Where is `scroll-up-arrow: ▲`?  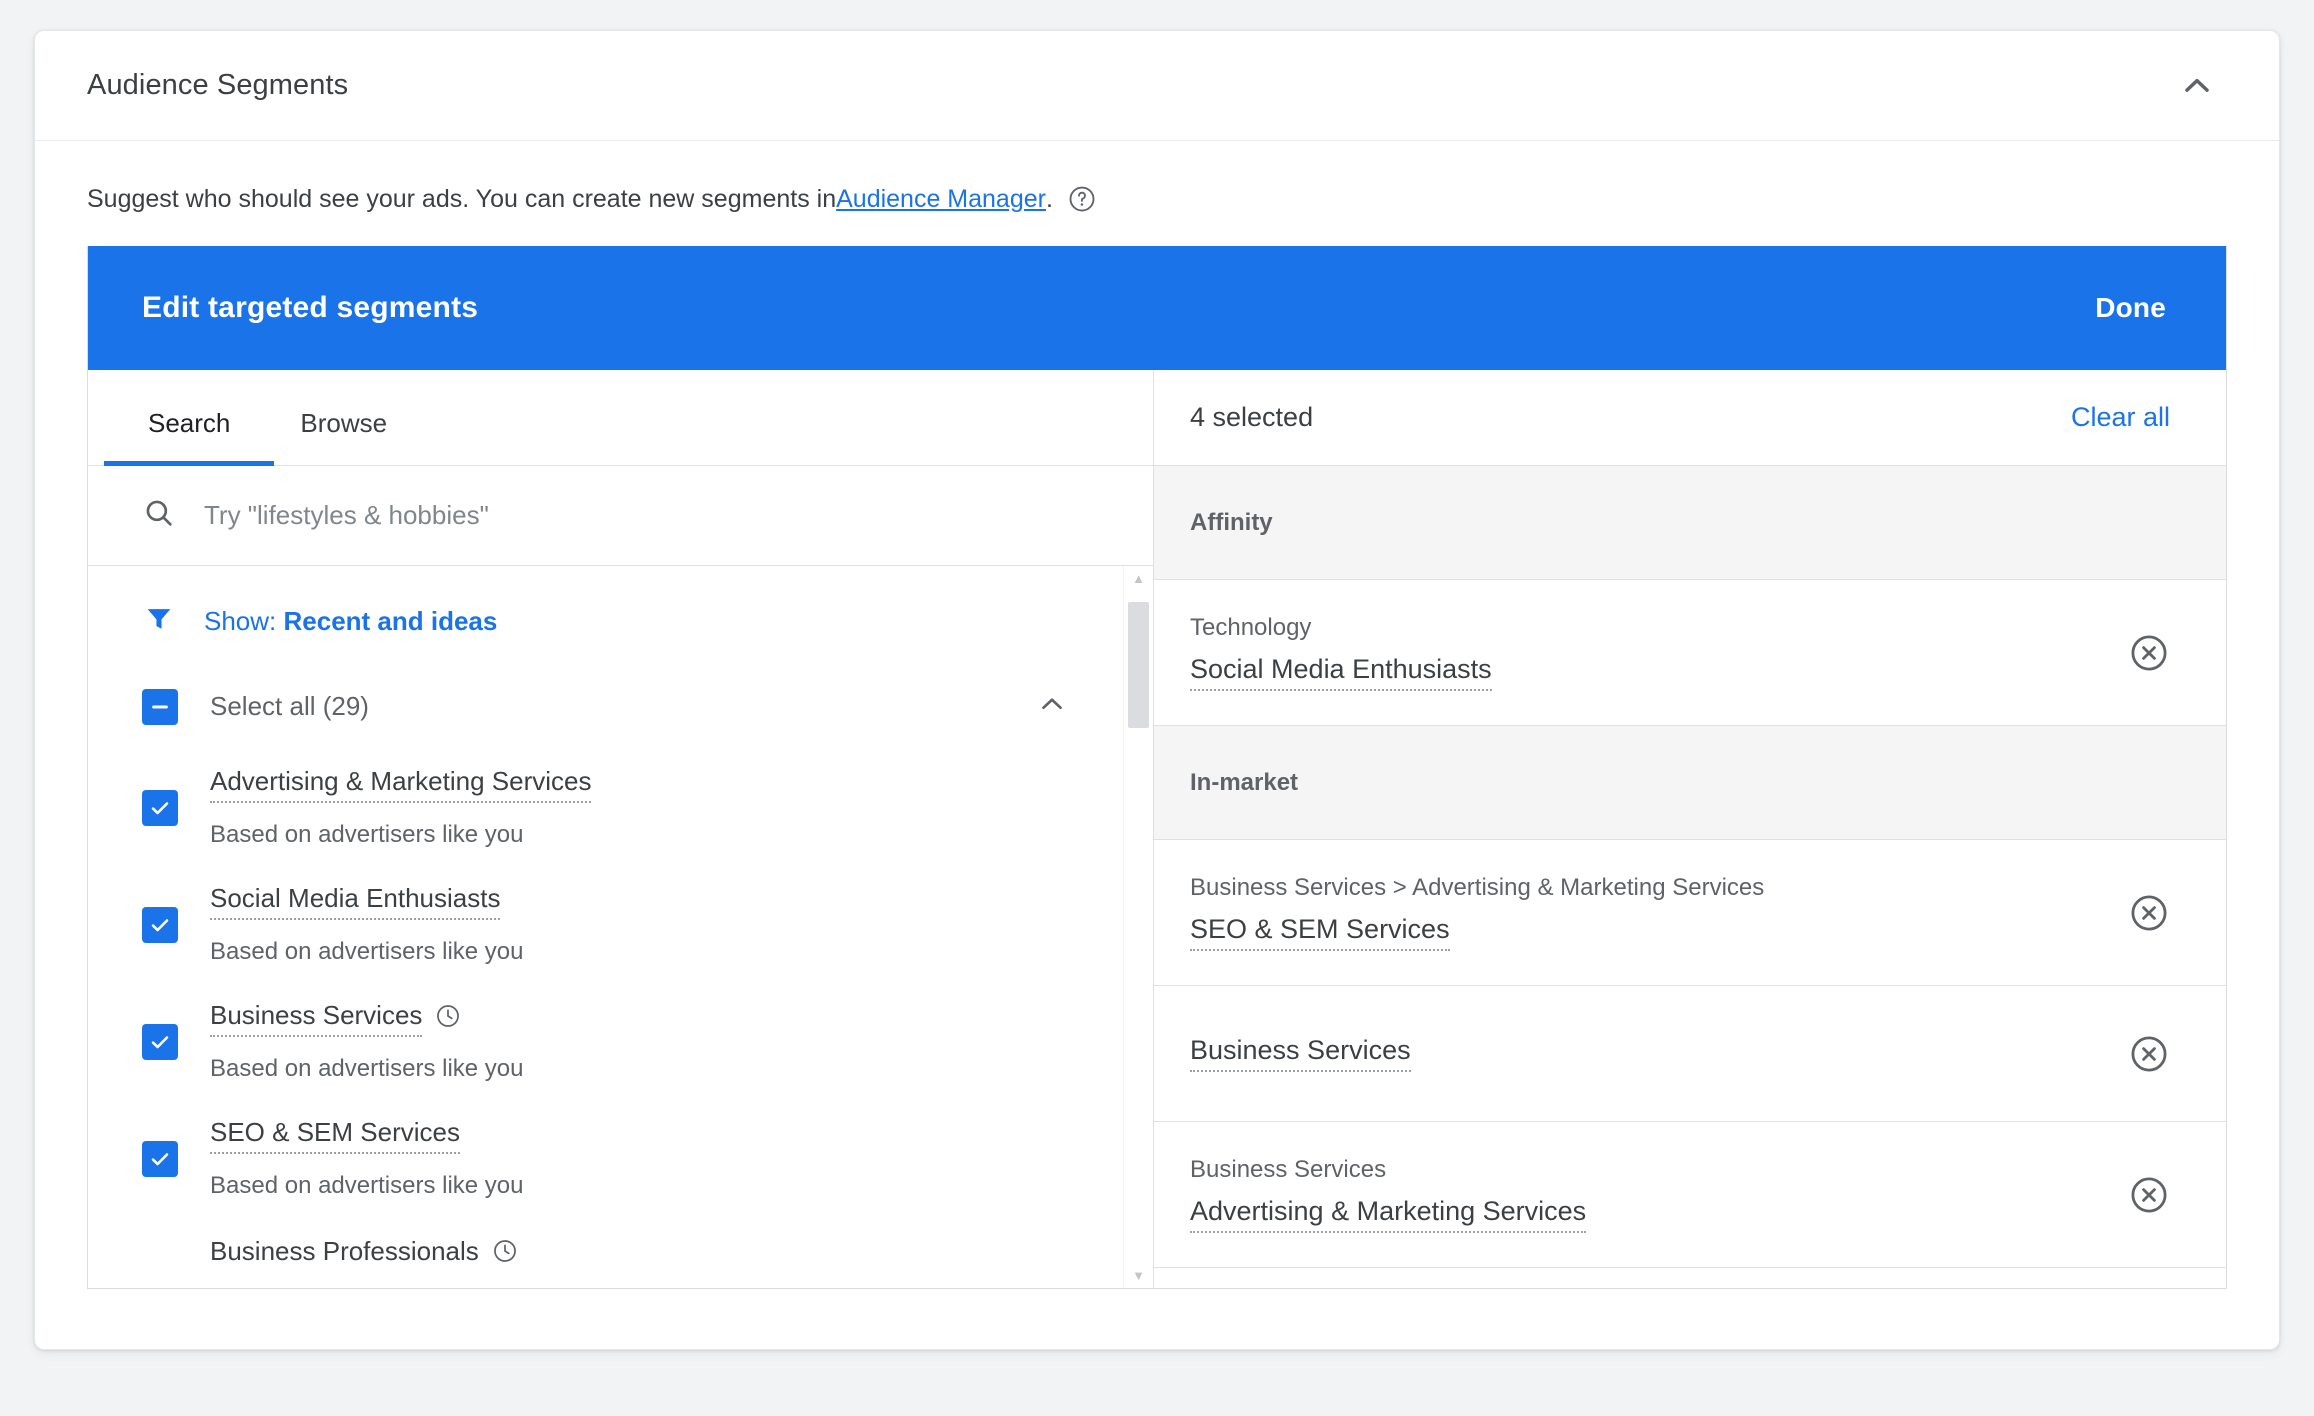
scroll-up-arrow: ▲ is located at coordinates (1138, 578).